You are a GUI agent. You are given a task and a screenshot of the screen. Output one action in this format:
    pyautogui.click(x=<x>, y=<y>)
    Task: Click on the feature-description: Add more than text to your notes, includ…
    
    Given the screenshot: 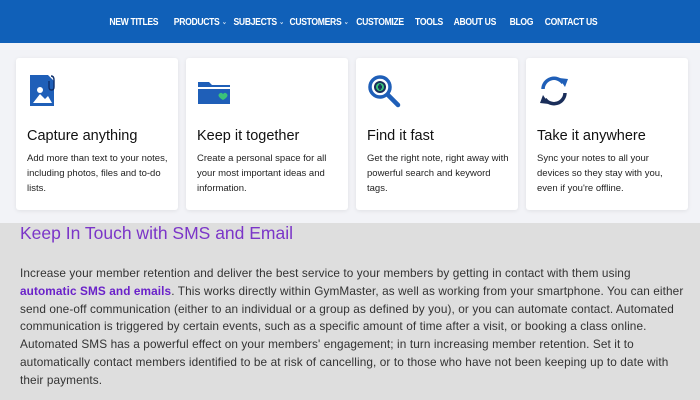 What is the action you would take?
    pyautogui.click(x=97, y=173)
    